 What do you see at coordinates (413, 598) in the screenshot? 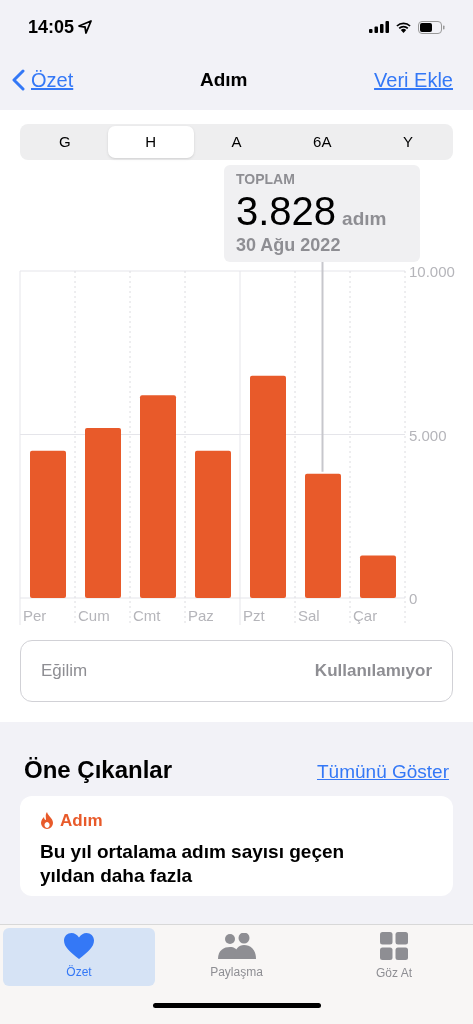
I see `axis-label: 0` at bounding box center [413, 598].